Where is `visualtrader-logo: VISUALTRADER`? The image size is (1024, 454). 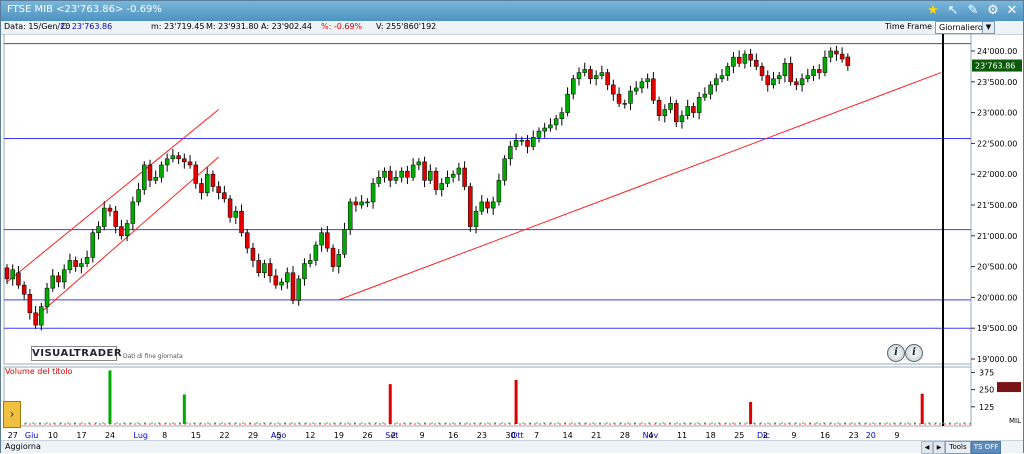 visualtrader-logo: VISUALTRADER is located at coordinates (77, 353).